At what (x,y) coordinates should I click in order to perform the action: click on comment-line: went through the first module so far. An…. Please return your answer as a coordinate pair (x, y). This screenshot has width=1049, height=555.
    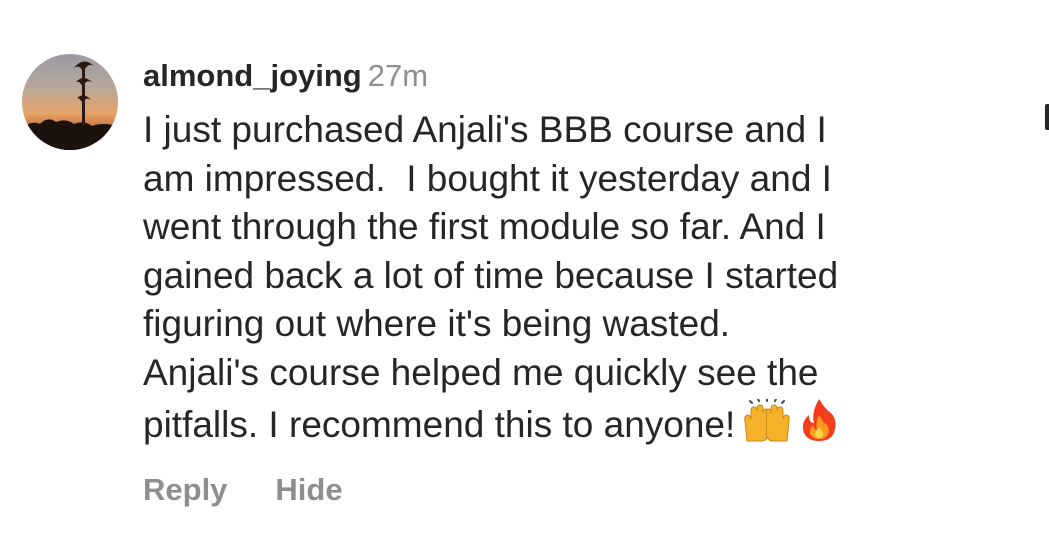
    Looking at the image, I should click on (484, 226).